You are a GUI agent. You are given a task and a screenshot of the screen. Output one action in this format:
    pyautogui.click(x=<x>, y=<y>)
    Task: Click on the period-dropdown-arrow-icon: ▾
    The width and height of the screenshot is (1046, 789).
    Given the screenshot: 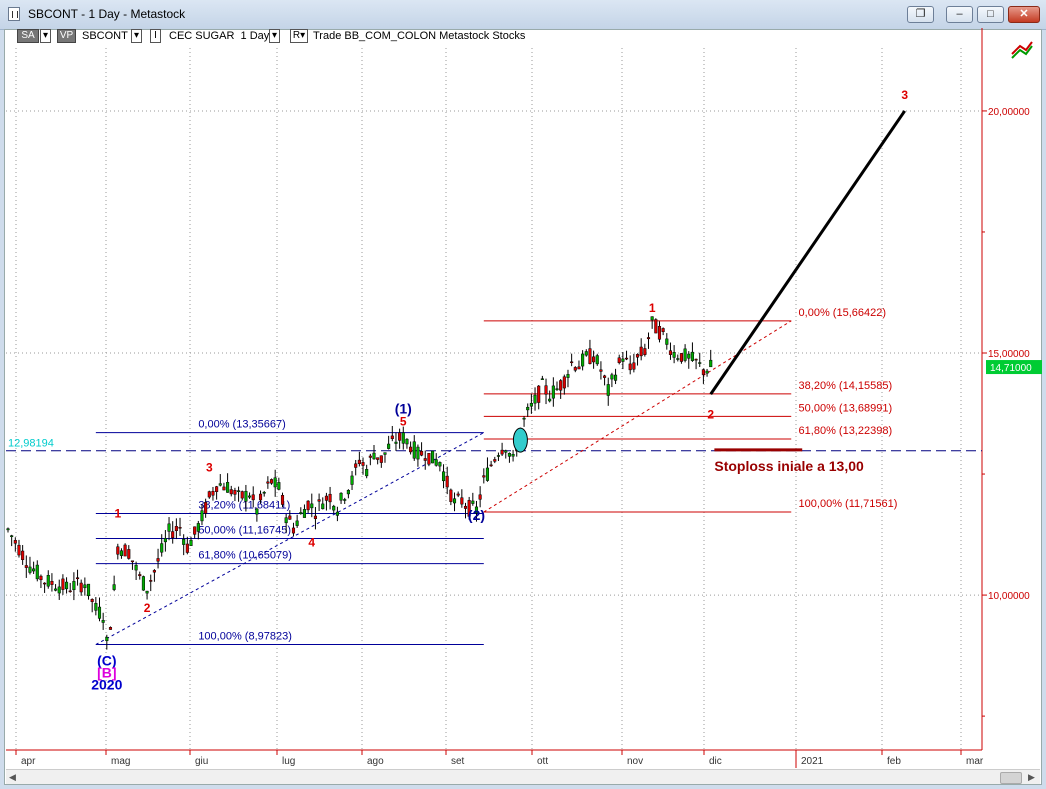 What is the action you would take?
    pyautogui.click(x=274, y=36)
    